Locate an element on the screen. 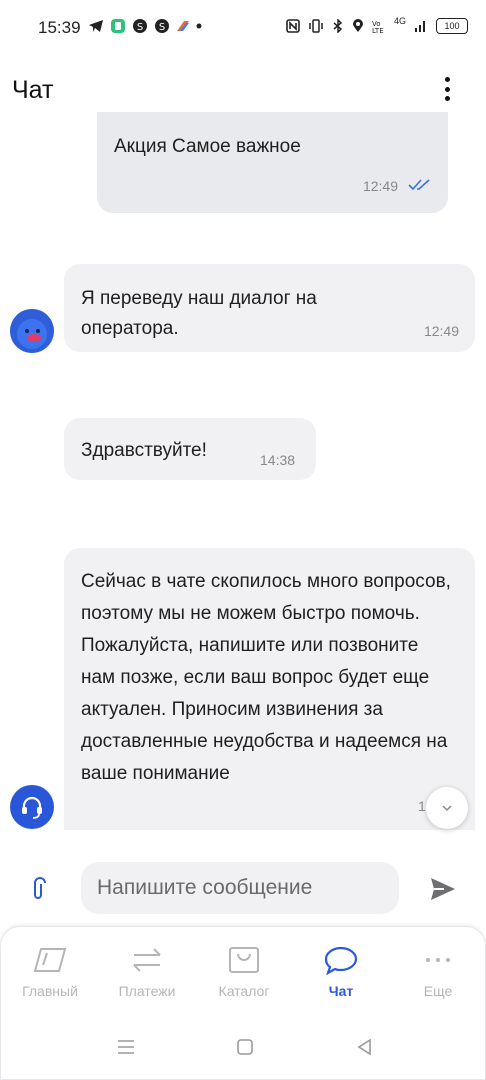  message-bubble-outgoing: Акция Самое важное 12:49 is located at coordinates (272, 162).